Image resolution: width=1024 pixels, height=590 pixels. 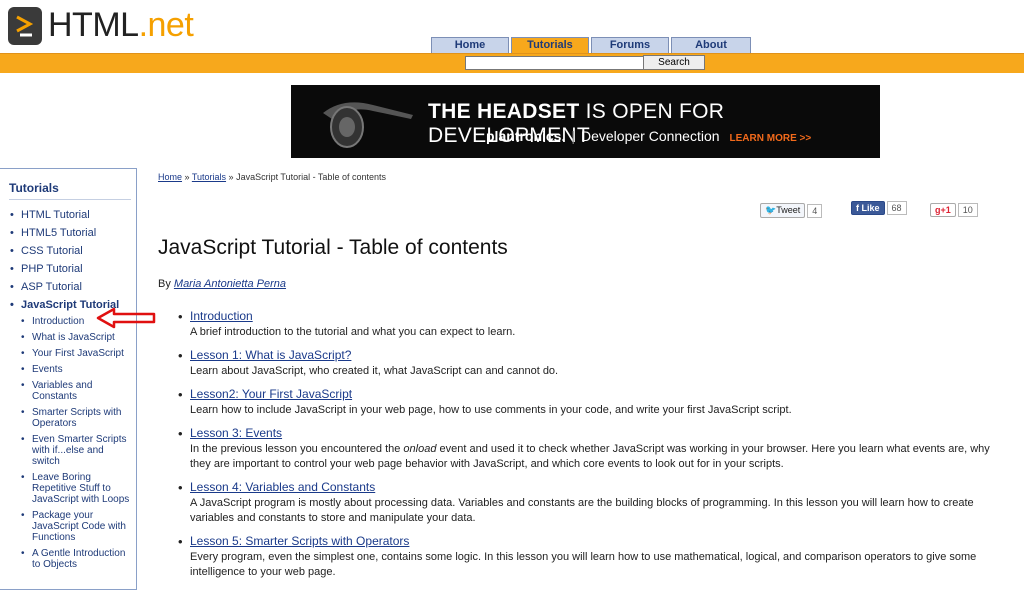 What do you see at coordinates (896, 208) in the screenshot?
I see `like-count: 68` at bounding box center [896, 208].